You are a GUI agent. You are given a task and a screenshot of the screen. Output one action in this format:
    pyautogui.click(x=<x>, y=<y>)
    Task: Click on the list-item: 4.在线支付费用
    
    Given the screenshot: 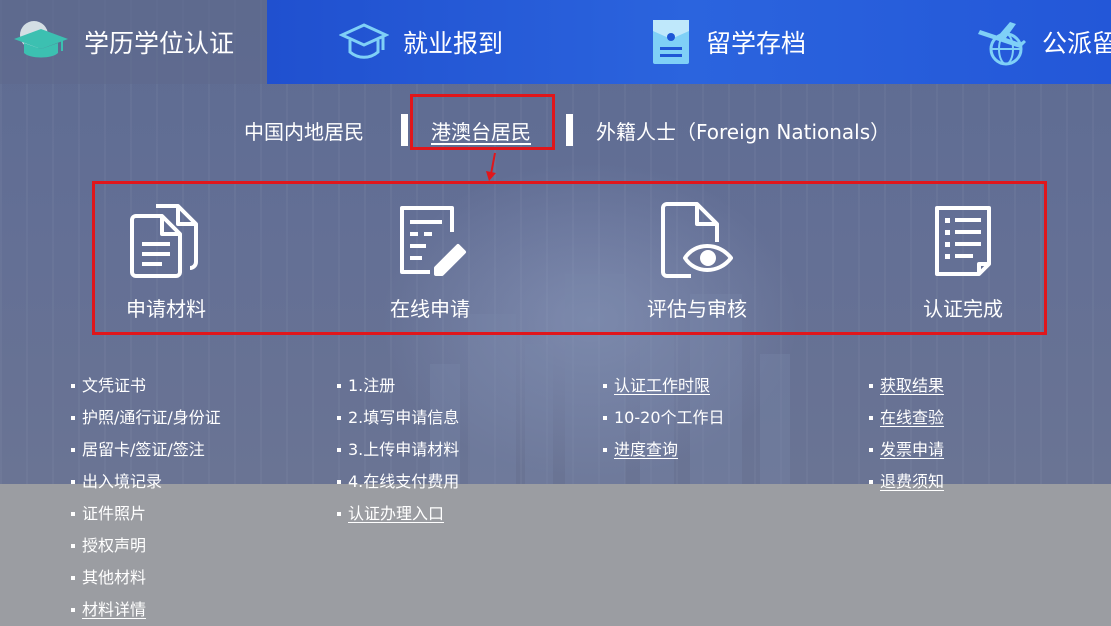 What is the action you would take?
    pyautogui.click(x=398, y=482)
    